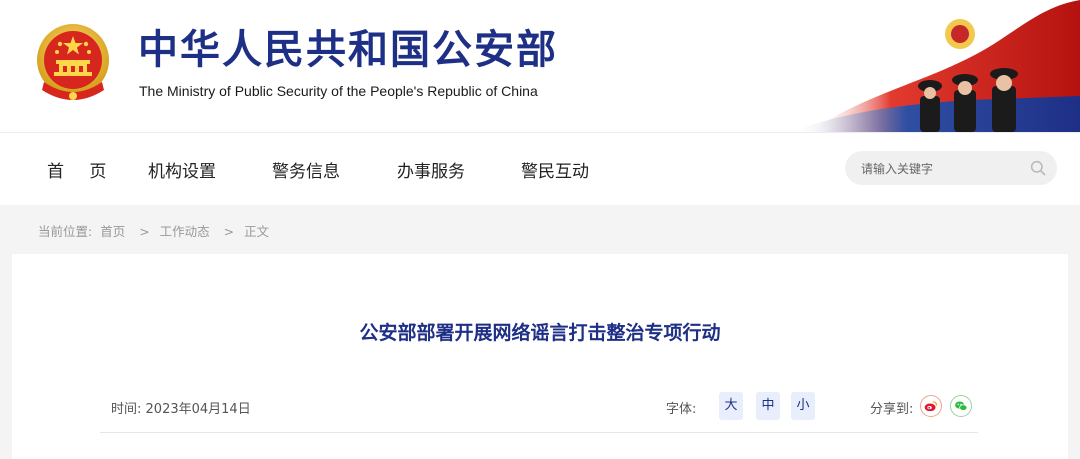 This screenshot has width=1080, height=459. I want to click on font-medium-button: 中, so click(768, 406).